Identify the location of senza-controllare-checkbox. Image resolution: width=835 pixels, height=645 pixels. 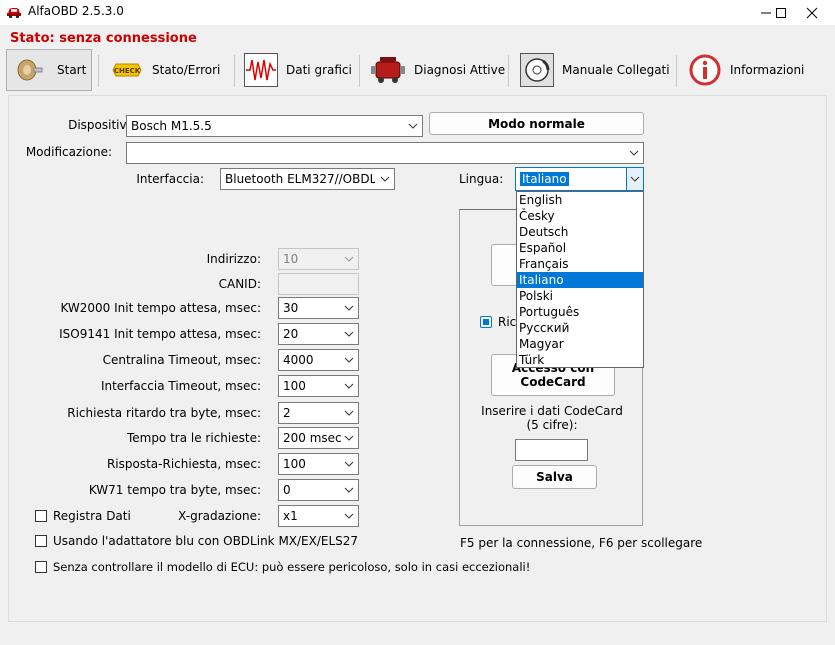
(41, 567).